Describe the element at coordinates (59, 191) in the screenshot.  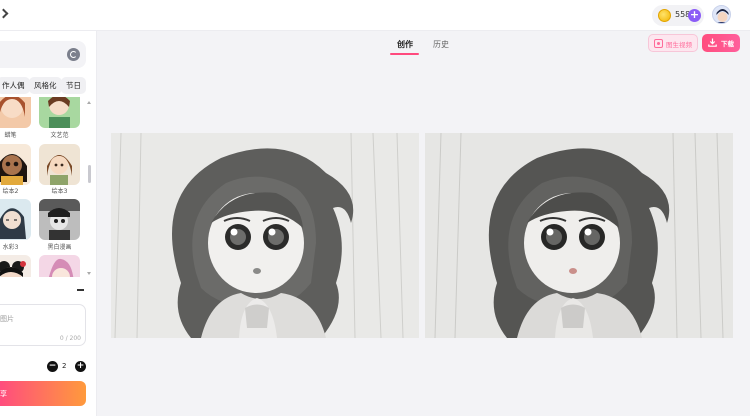
I see `style-label: 绘本3` at that location.